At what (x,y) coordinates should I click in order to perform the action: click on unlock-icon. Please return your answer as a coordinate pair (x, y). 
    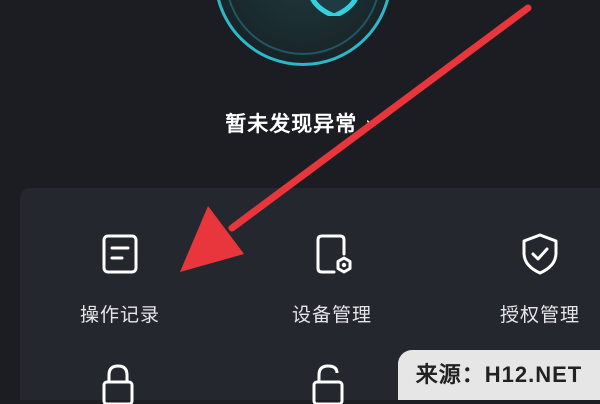
    Looking at the image, I should click on (328, 384).